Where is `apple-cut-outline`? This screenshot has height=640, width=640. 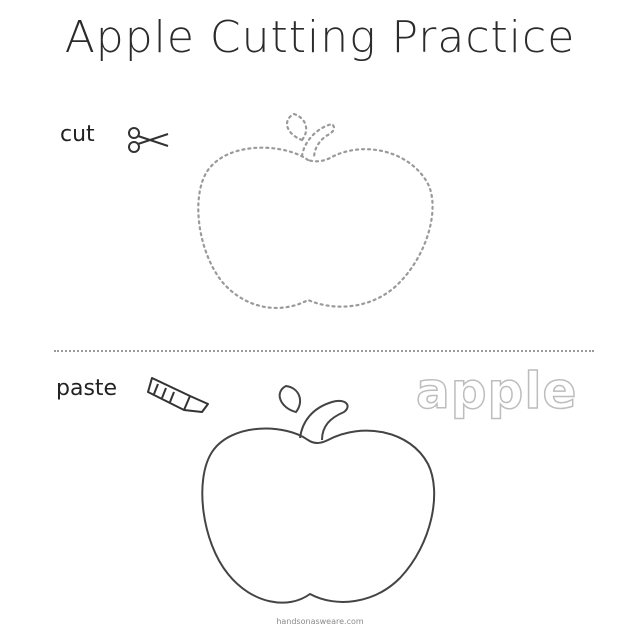
apple-cut-outline is located at coordinates (315, 211).